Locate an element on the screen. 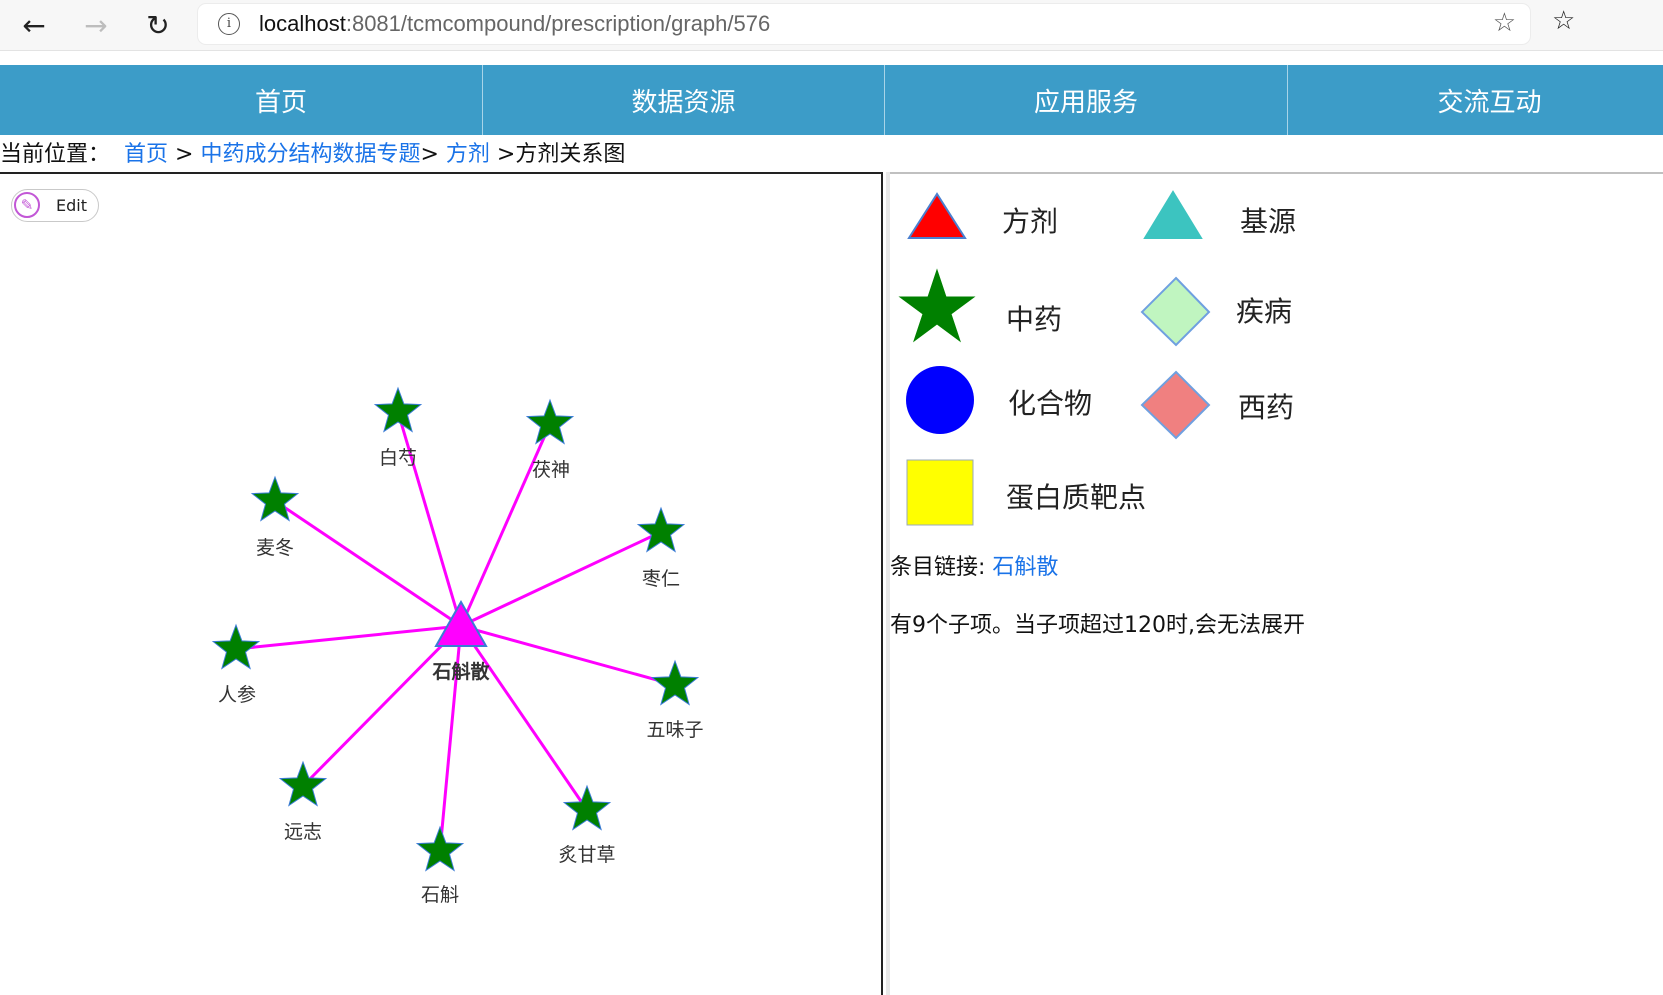  prescription-node-label: 石斛散 is located at coordinates (460, 671).